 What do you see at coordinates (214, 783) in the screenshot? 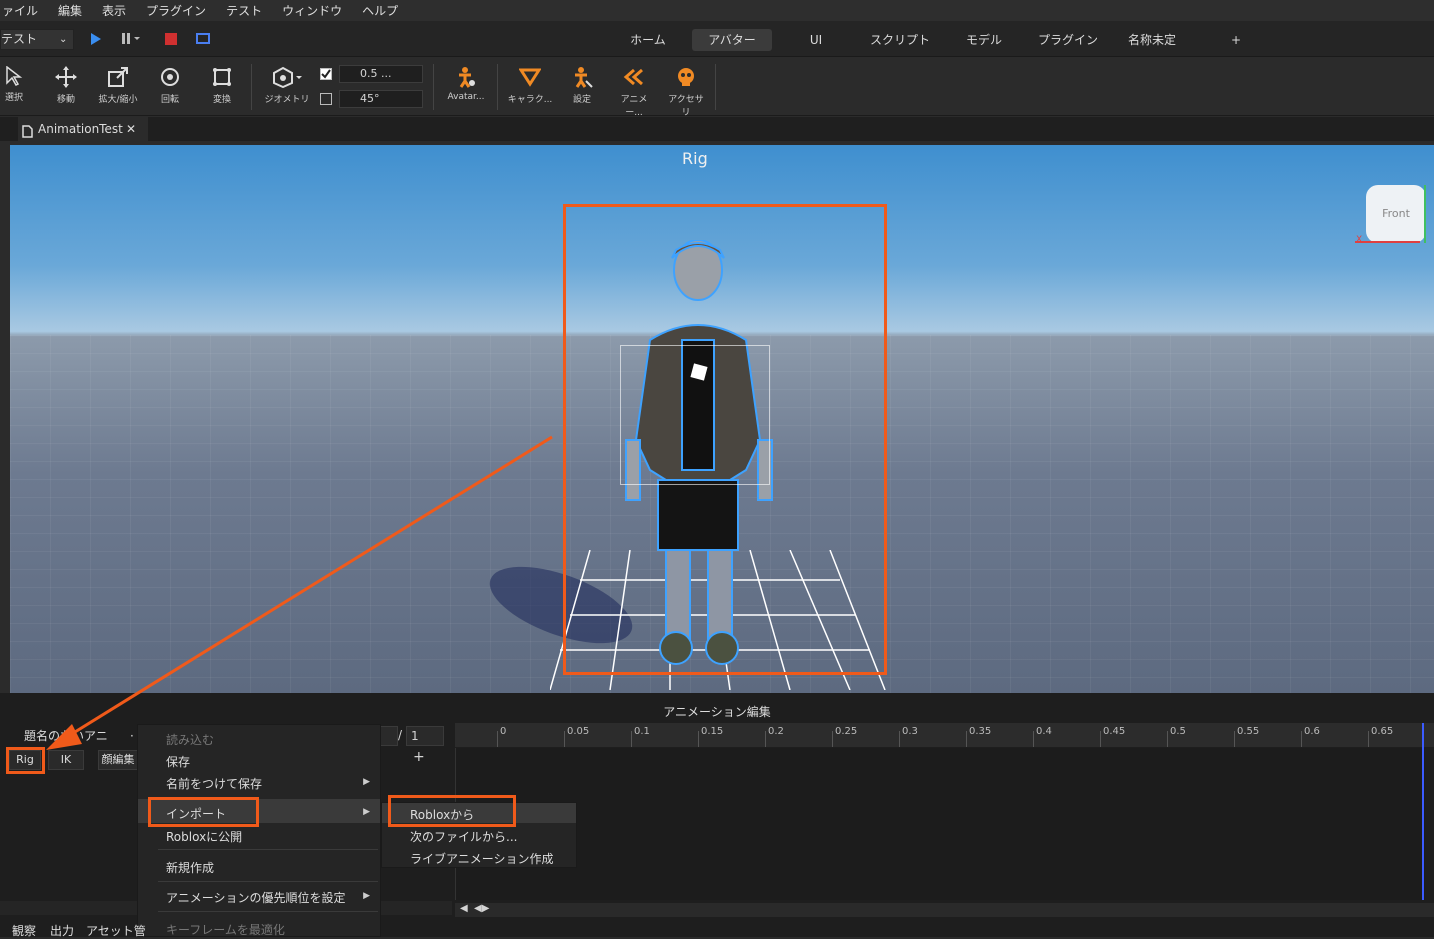
I see `menu-item-save-as: 名前をつけて保存` at bounding box center [214, 783].